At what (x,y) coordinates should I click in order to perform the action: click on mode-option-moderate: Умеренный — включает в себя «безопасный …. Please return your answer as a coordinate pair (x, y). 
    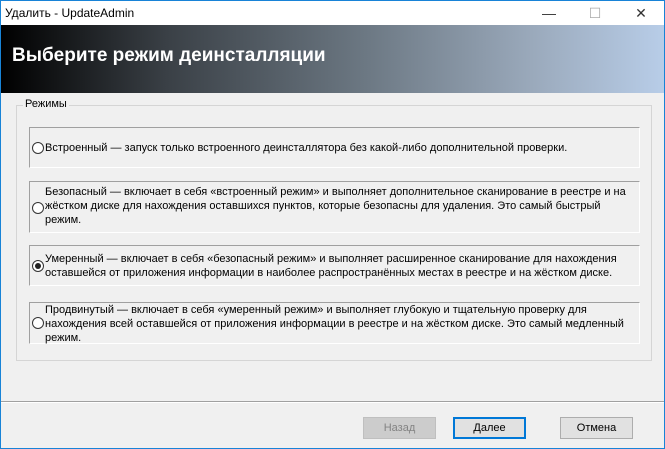
    Looking at the image, I should click on (334, 265).